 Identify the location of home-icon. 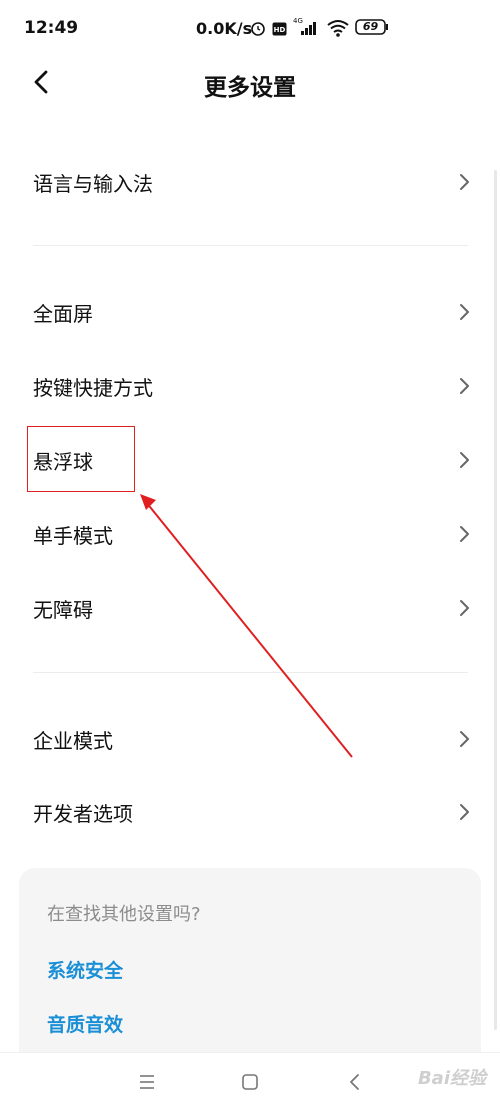
(250, 1082).